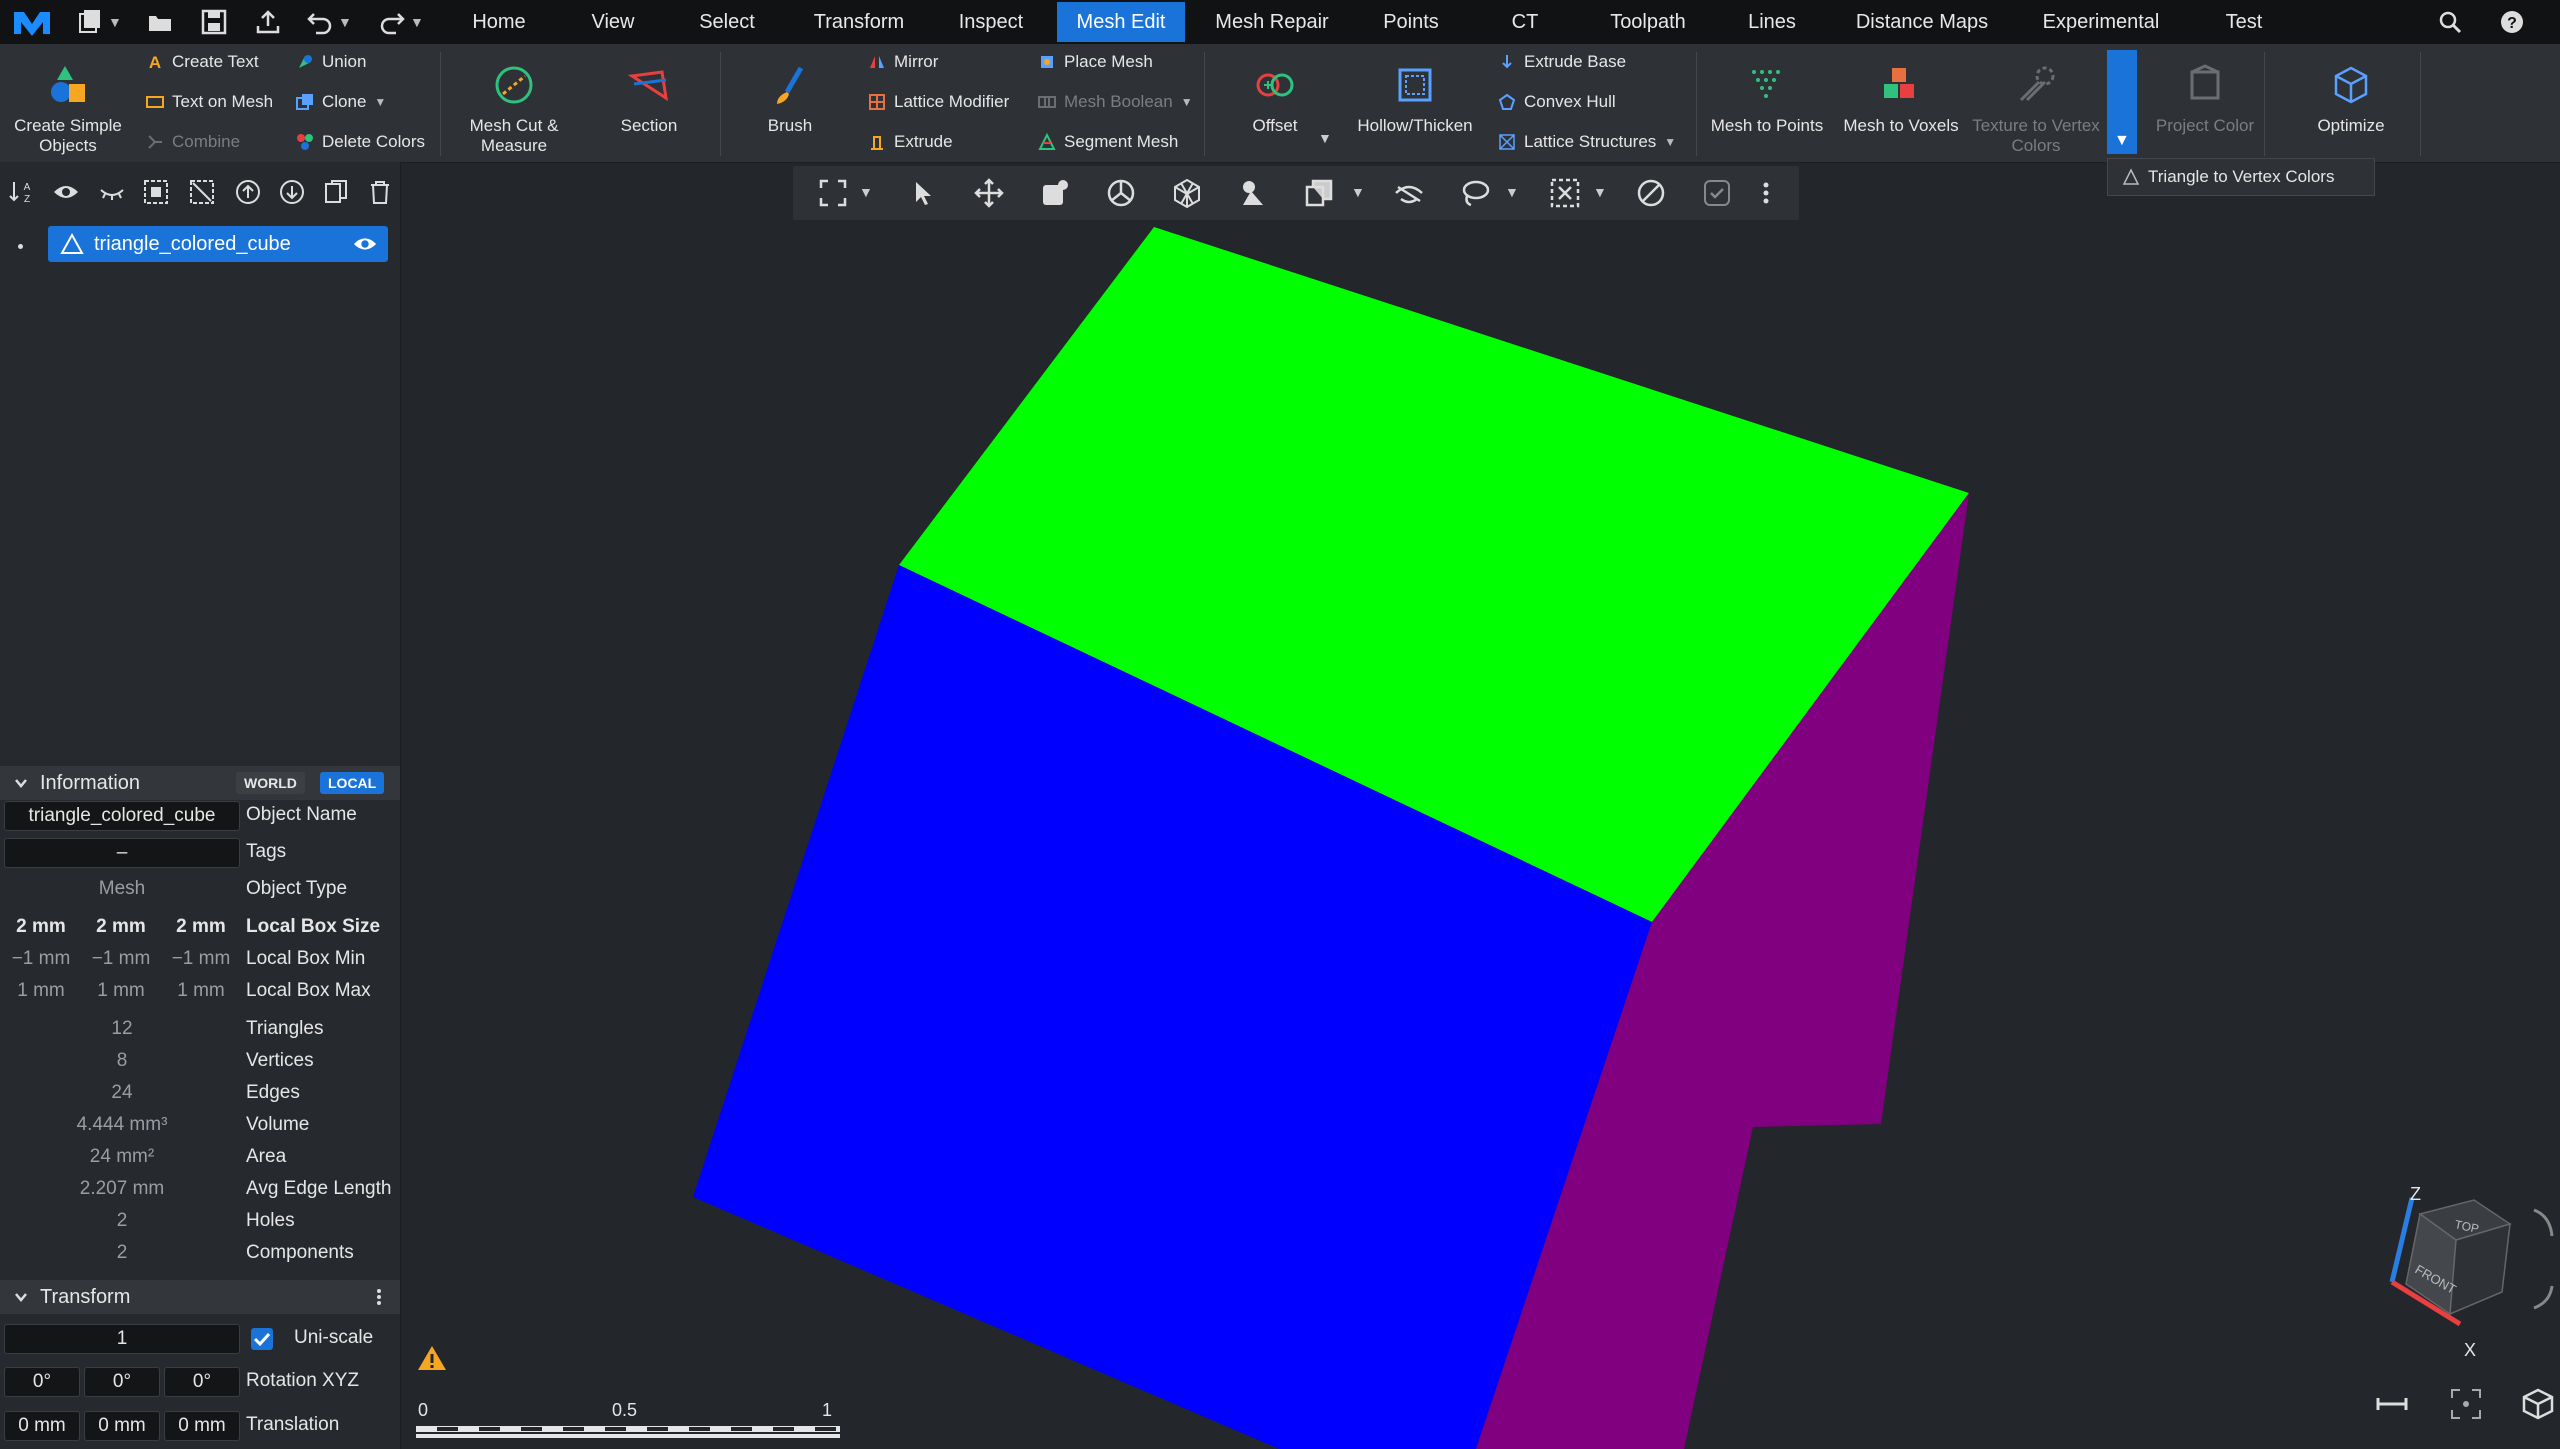  I want to click on rotation-x-input: 0°, so click(42, 1382).